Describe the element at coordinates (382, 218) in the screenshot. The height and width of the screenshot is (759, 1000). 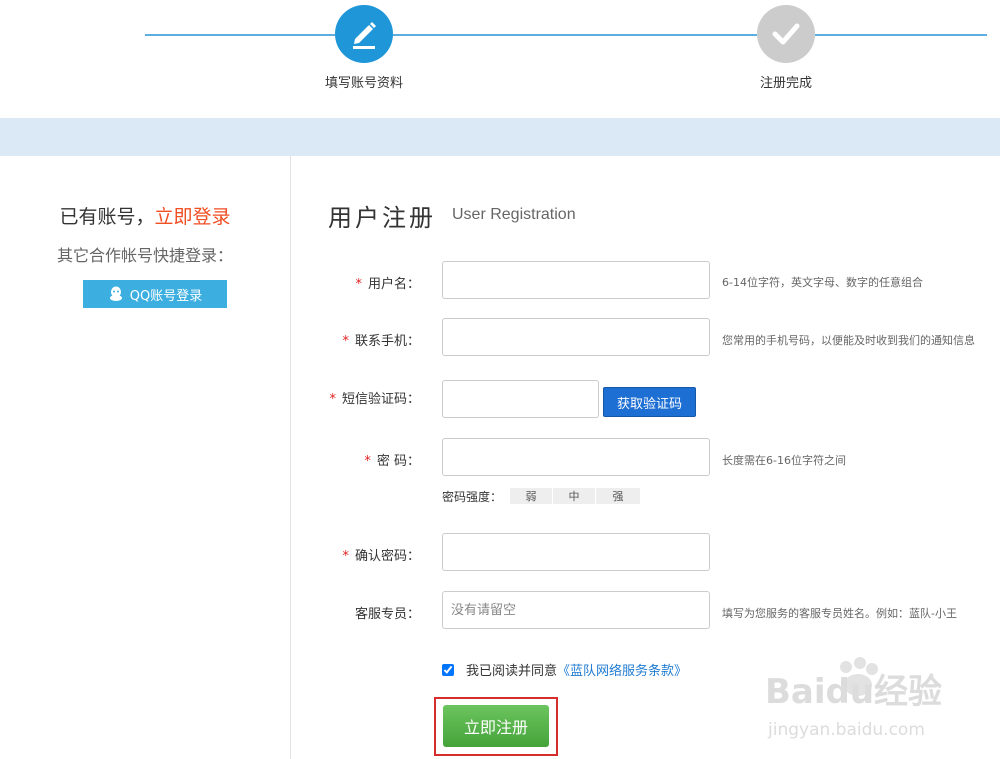
I see `form-title: 用户注册` at that location.